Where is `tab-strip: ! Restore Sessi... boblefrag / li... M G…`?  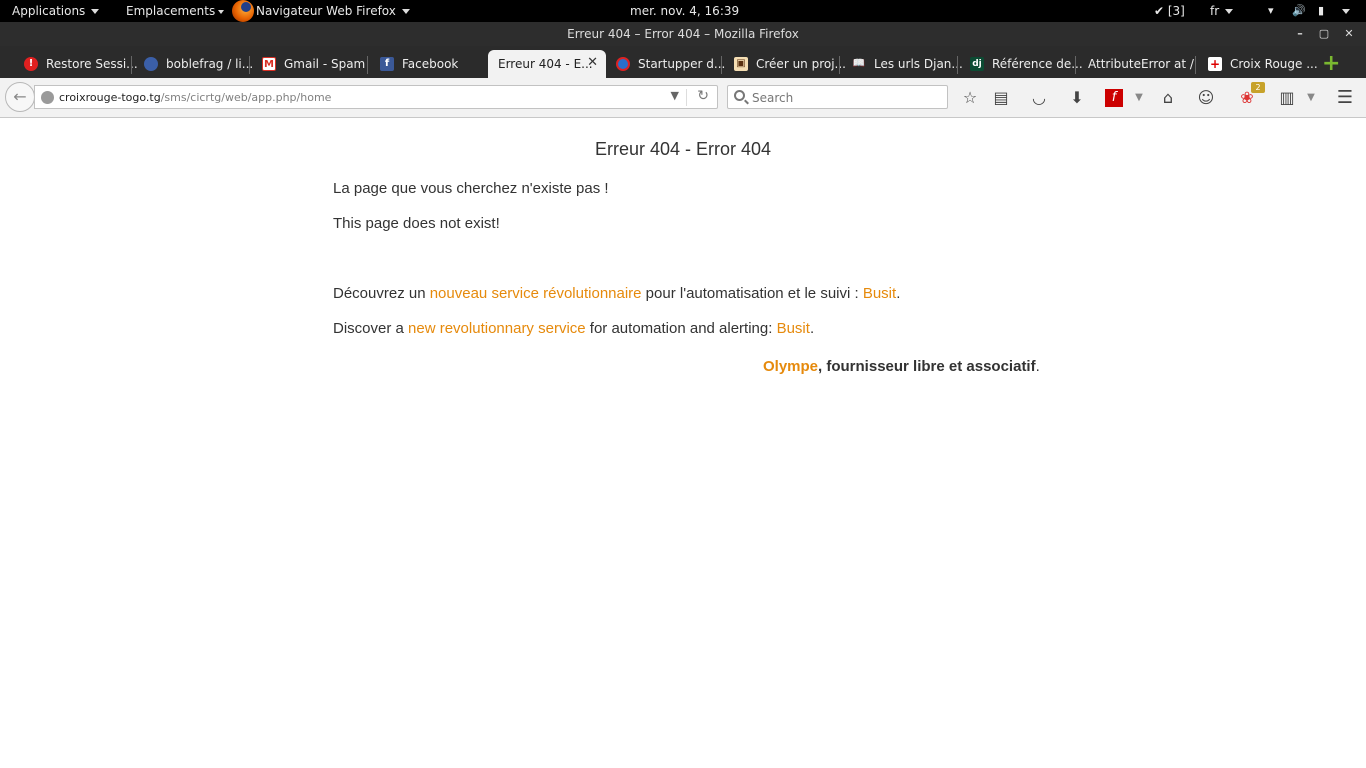
tab-strip: ! Restore Sessi... boblefrag / li... M G… is located at coordinates (683, 62).